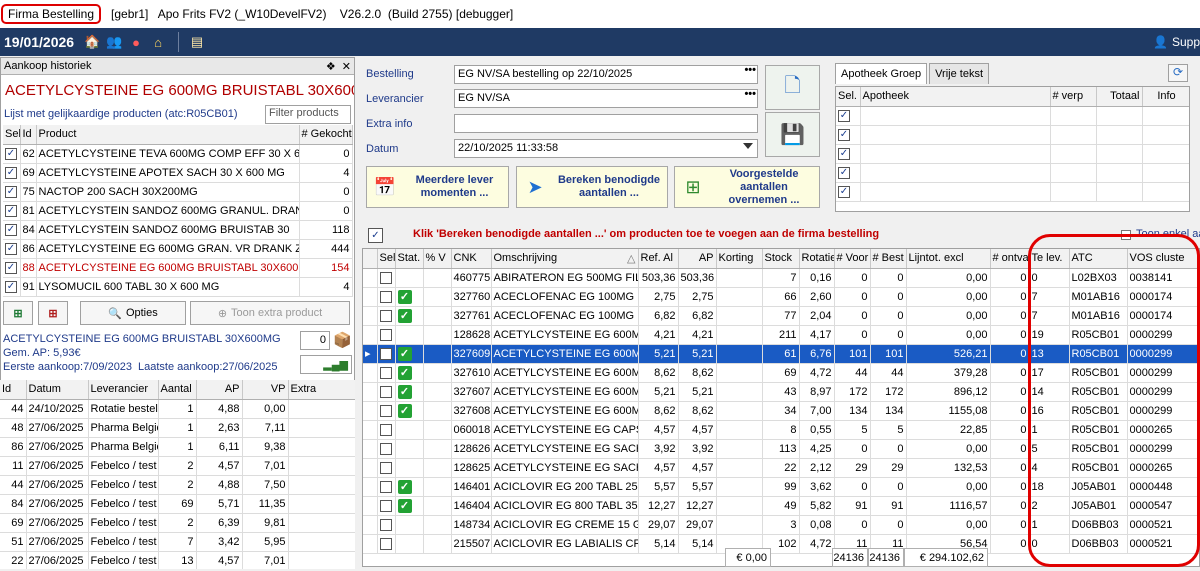 Image resolution: width=1200 pixels, height=571 pixels. Describe the element at coordinates (1098, 259) in the screenshot. I see `col-atc: ATC` at that location.